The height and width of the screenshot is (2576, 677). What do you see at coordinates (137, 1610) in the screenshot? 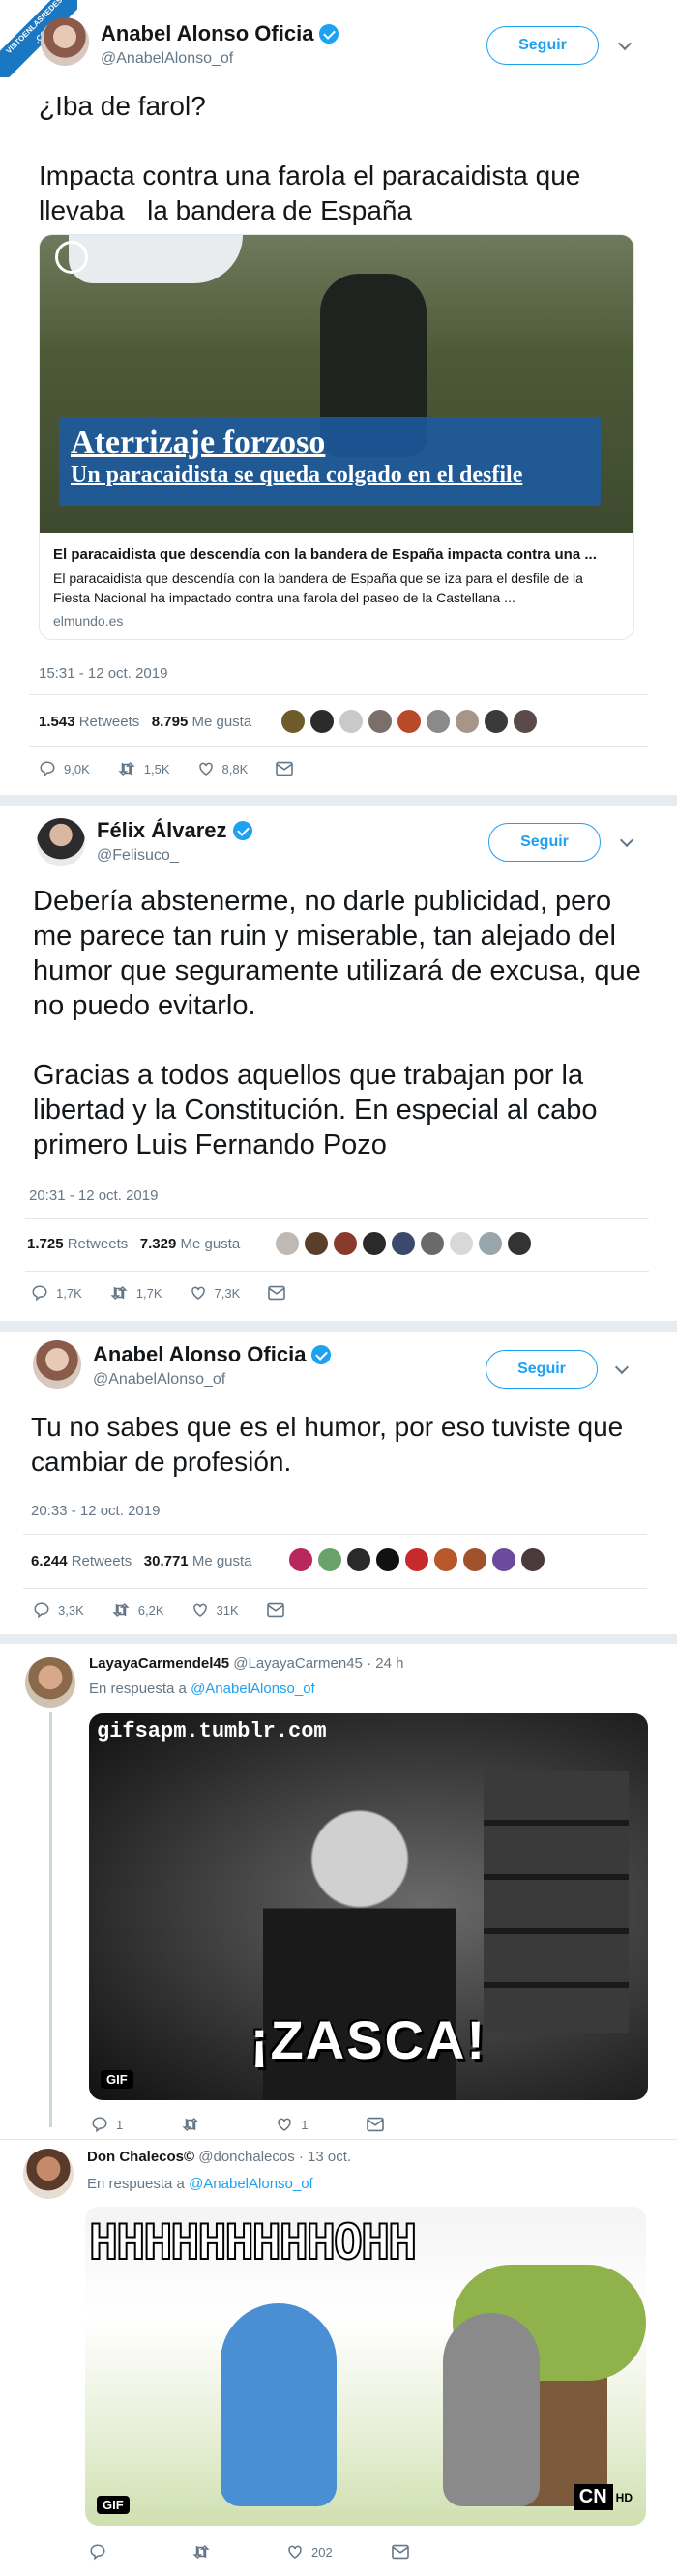
I see `retweet-button: 6,2K` at bounding box center [137, 1610].